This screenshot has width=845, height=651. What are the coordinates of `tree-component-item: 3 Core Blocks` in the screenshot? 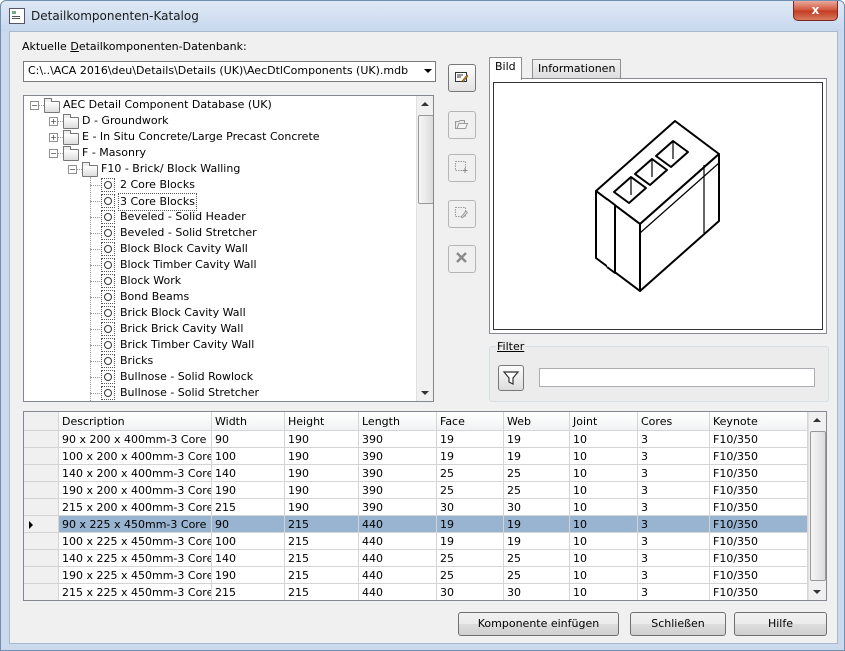 It's located at (219, 202).